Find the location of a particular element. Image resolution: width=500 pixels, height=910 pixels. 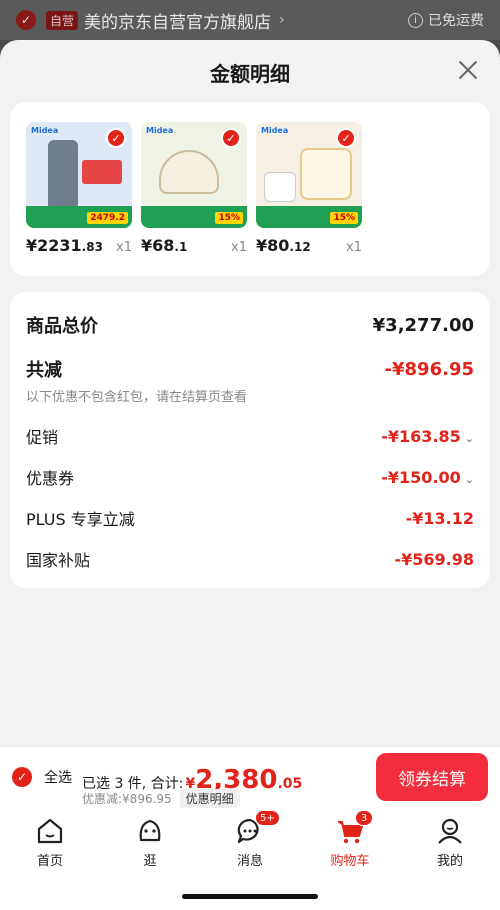

close-icon is located at coordinates (468, 70).